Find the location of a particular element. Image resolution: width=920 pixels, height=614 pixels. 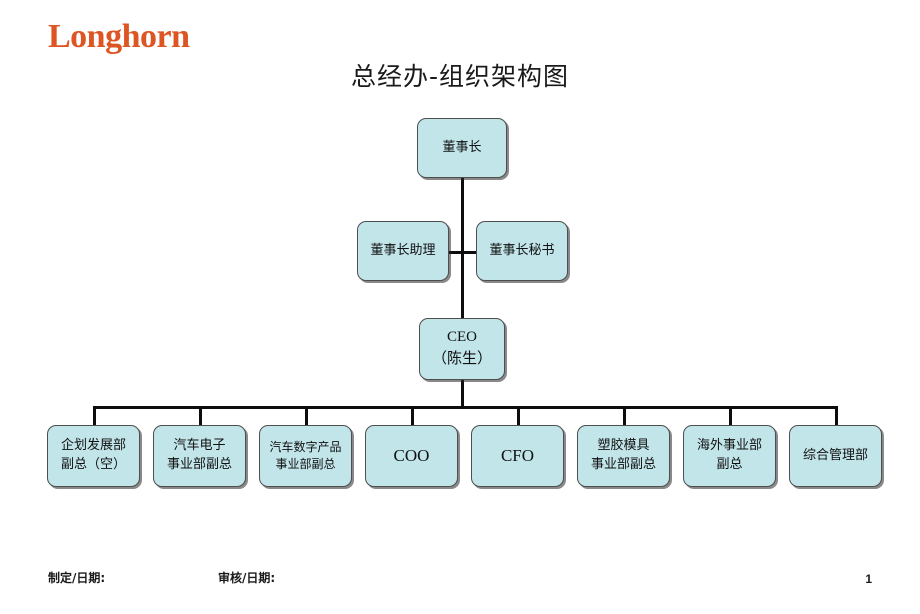

org-node-planning-development-label: 企划发展部 副总（空） is located at coordinates (93, 455).